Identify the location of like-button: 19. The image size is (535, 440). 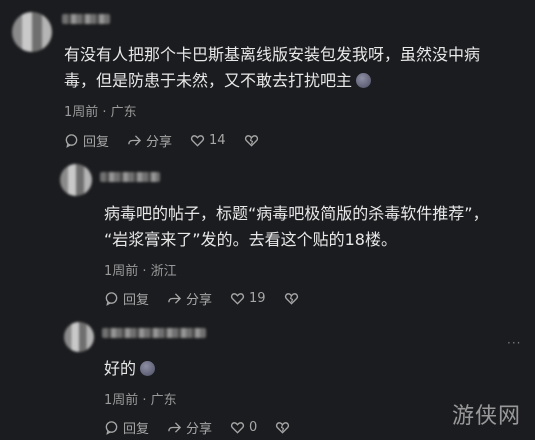
(248, 298).